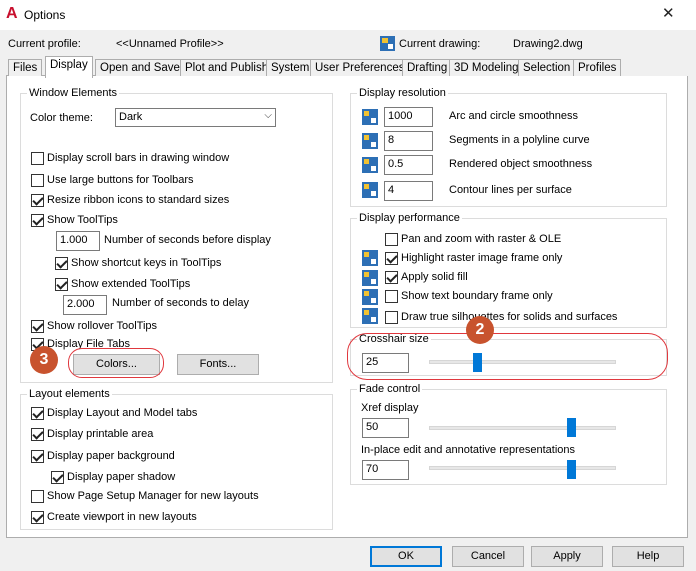 The height and width of the screenshot is (571, 696). Describe the element at coordinates (390, 389) in the screenshot. I see `fade-control-legend: Fade control` at that location.